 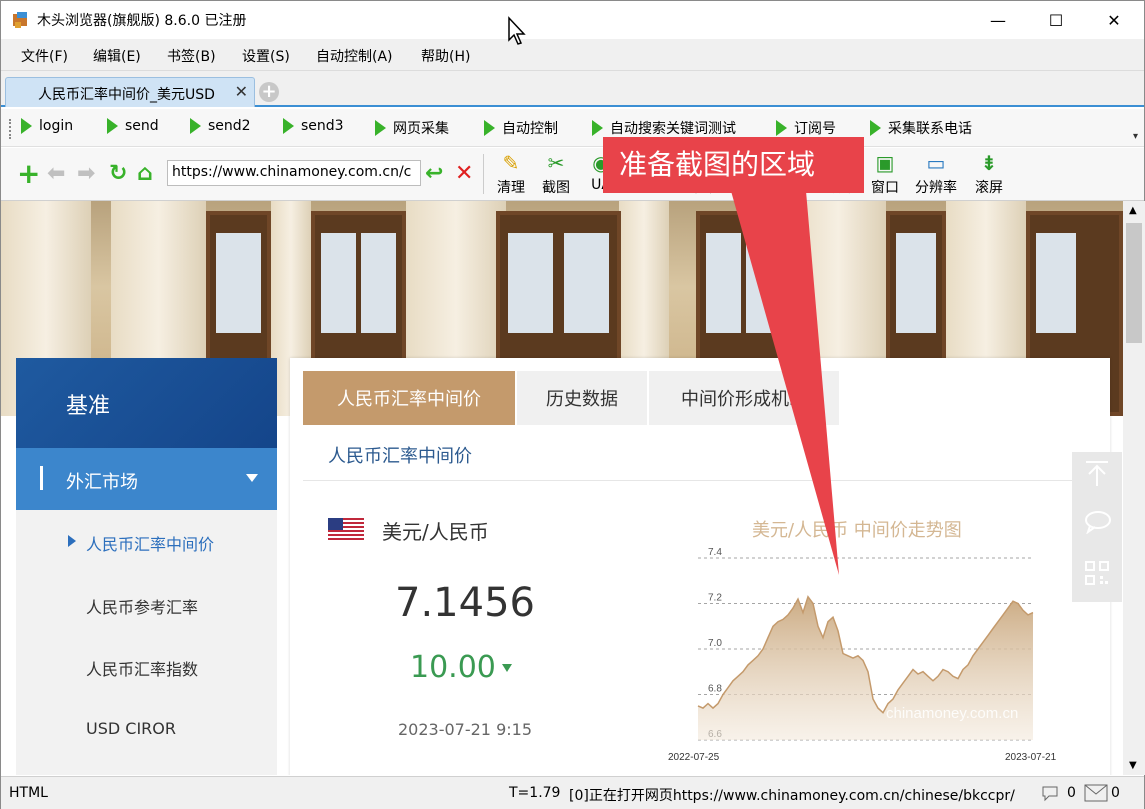 What do you see at coordinates (1097, 573) in the screenshot?
I see `qrcode-icon` at bounding box center [1097, 573].